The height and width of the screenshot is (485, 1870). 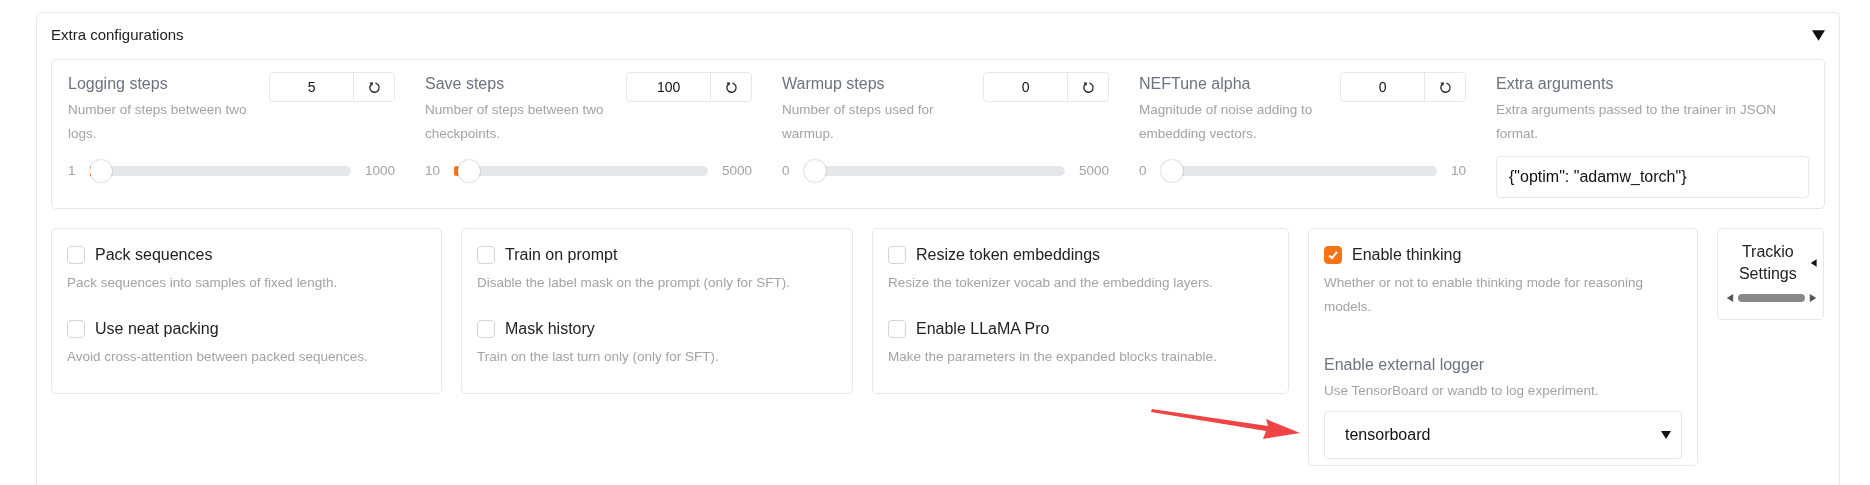 I want to click on field-label: NEFTune alpha, so click(x=1195, y=84).